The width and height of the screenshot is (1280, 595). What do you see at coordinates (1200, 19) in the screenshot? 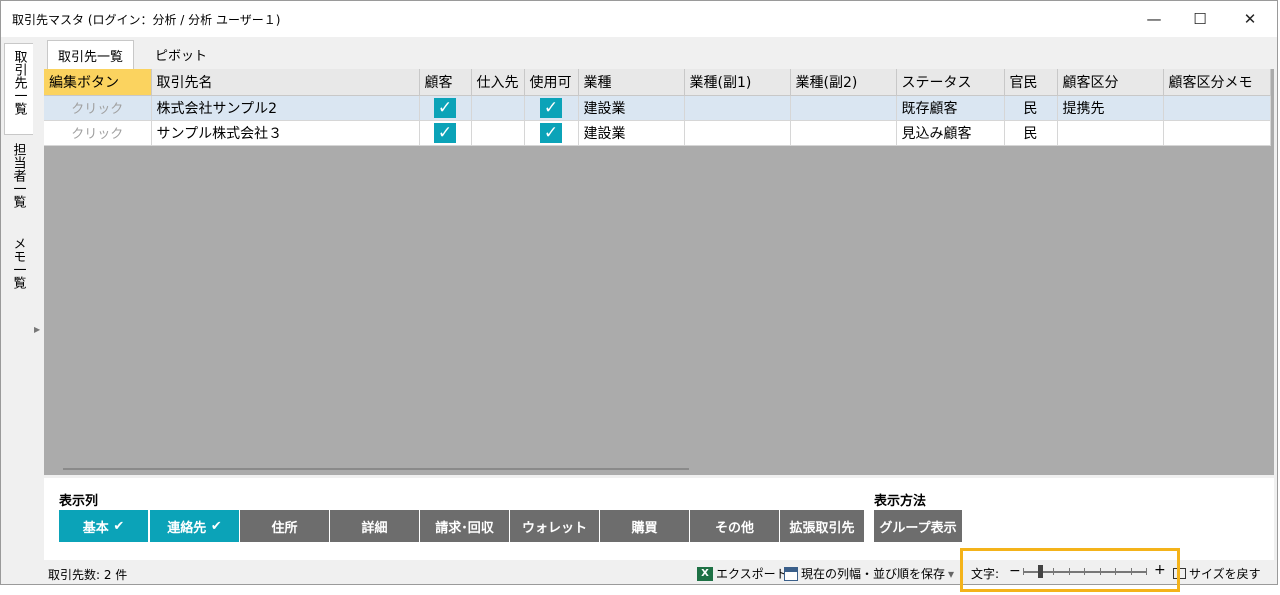
I see `maximize-button: ☐` at bounding box center [1200, 19].